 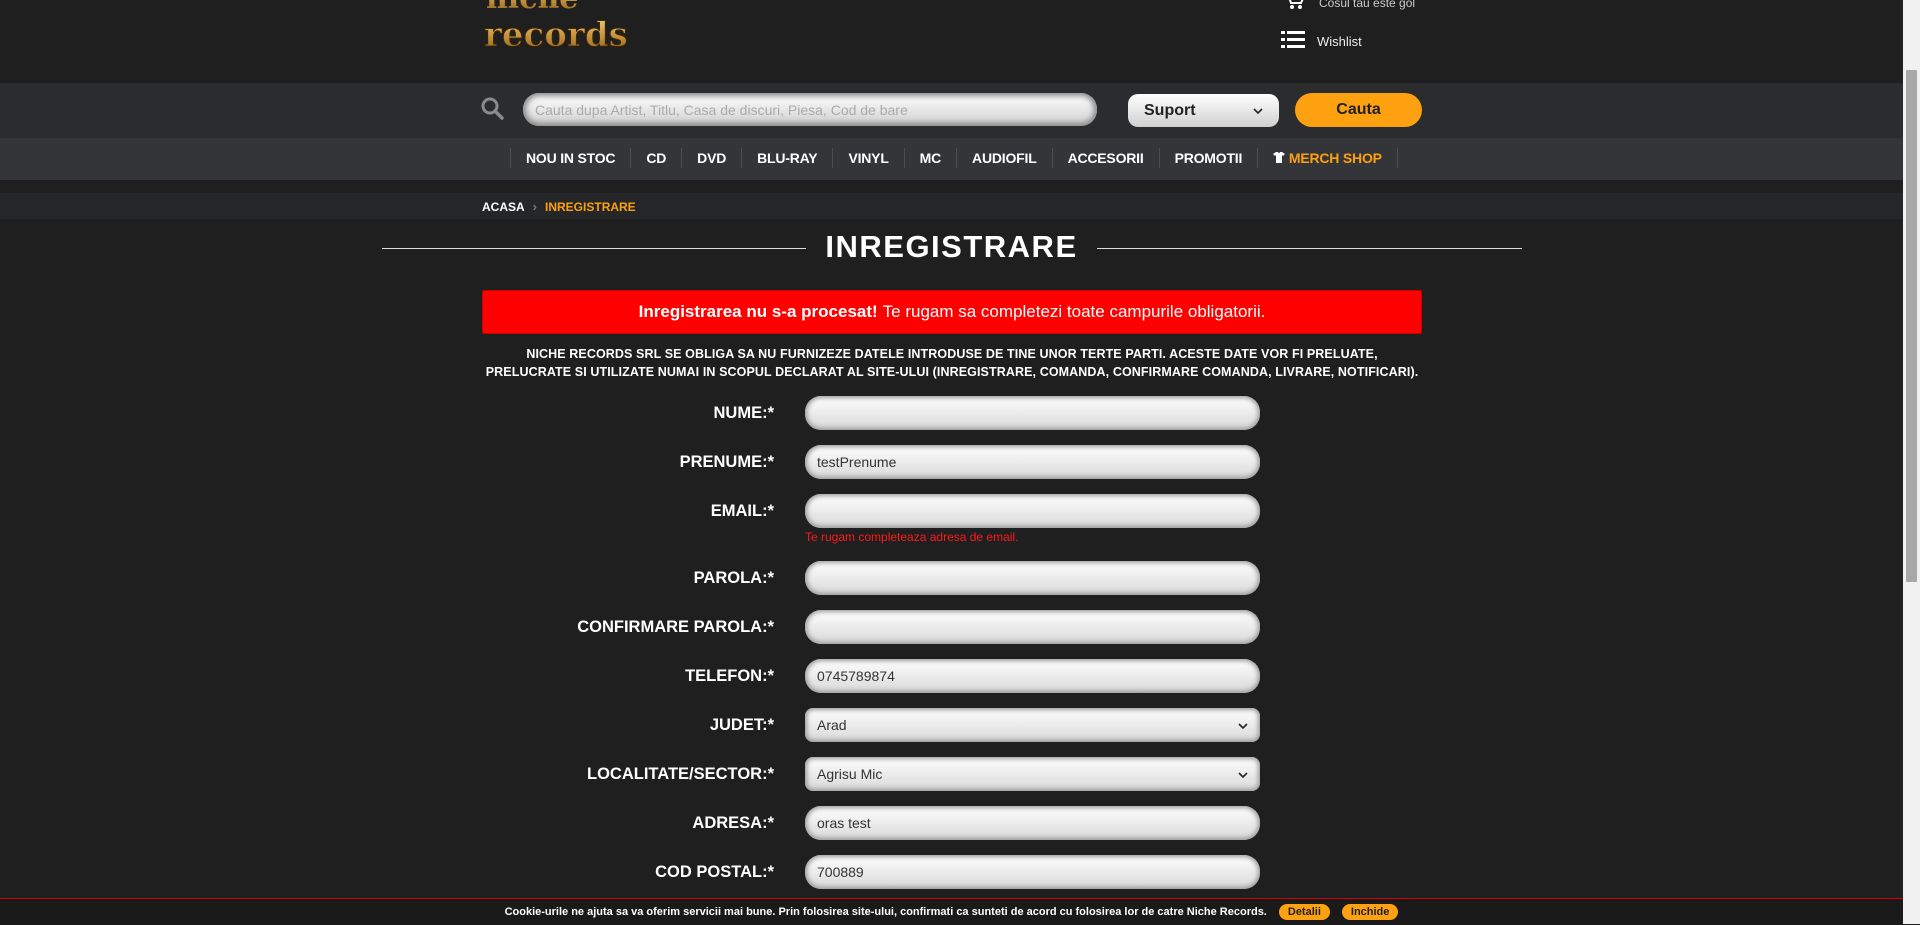 I want to click on scrollbar-thumb, so click(x=1911, y=326).